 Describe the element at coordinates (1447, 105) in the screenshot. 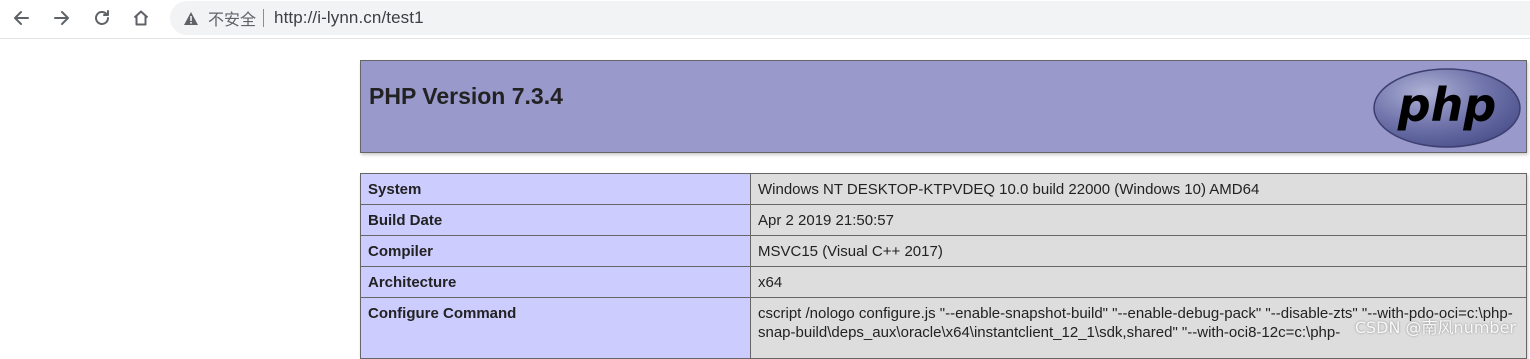

I see `php-logo-text: php` at that location.